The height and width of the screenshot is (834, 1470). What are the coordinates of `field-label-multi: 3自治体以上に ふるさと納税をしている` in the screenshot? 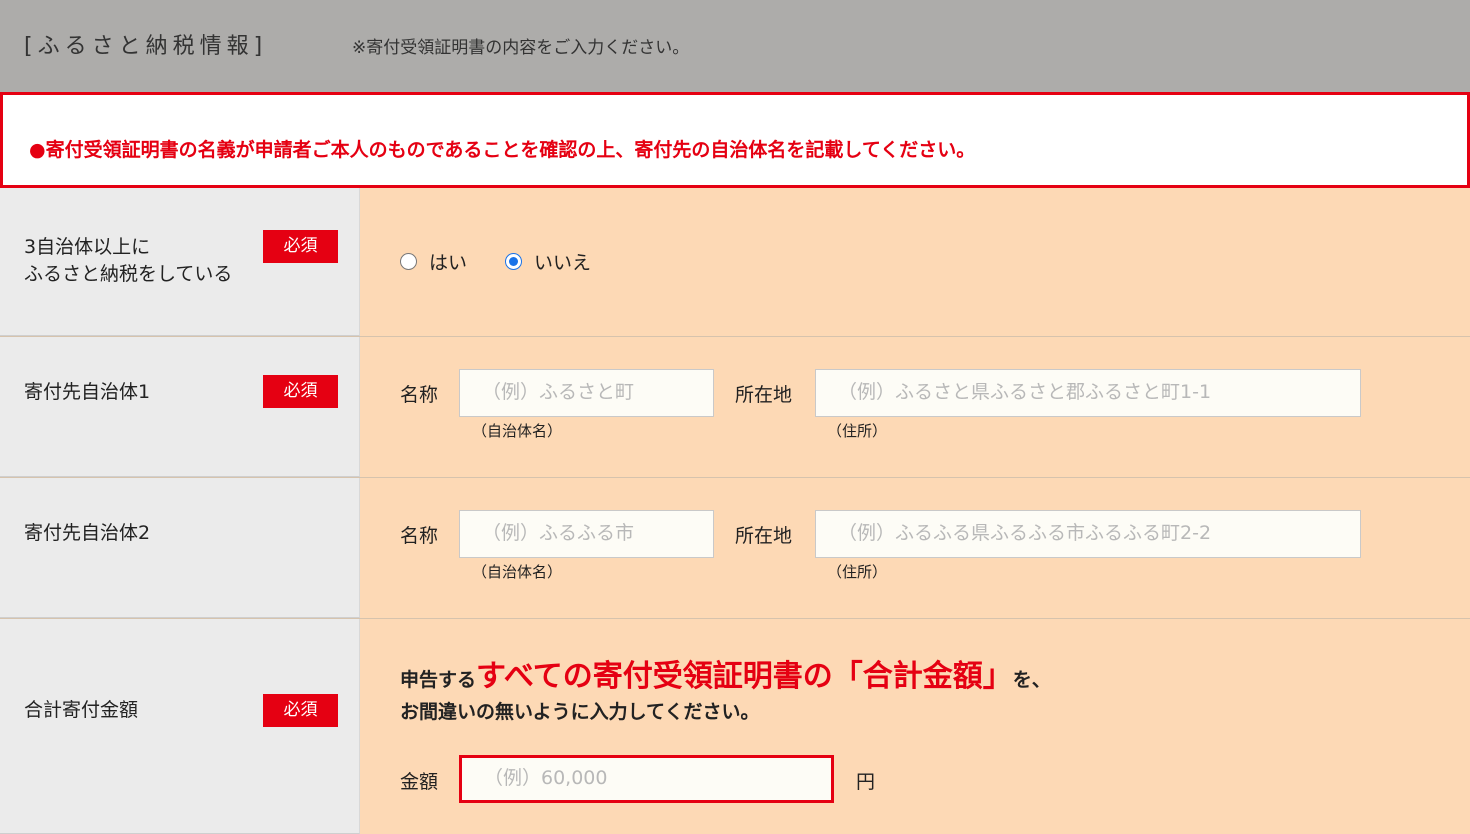 It's located at (128, 261).